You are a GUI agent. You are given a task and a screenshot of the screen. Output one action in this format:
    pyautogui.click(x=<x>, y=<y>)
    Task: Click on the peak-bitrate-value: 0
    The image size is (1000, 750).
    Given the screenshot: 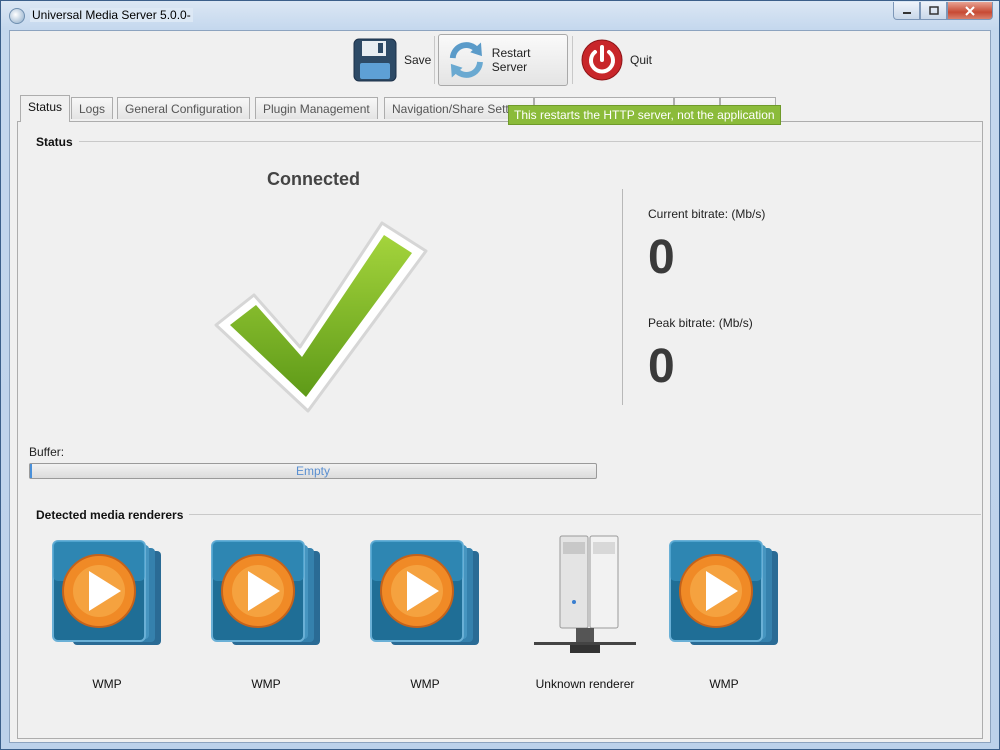 What is the action you would take?
    pyautogui.click(x=661, y=366)
    